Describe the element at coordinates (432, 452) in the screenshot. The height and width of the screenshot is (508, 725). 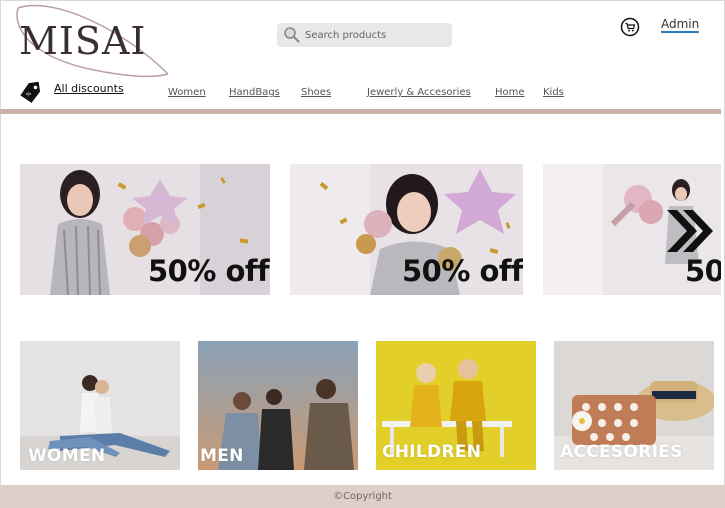
I see `category-label: CHILDREN` at that location.